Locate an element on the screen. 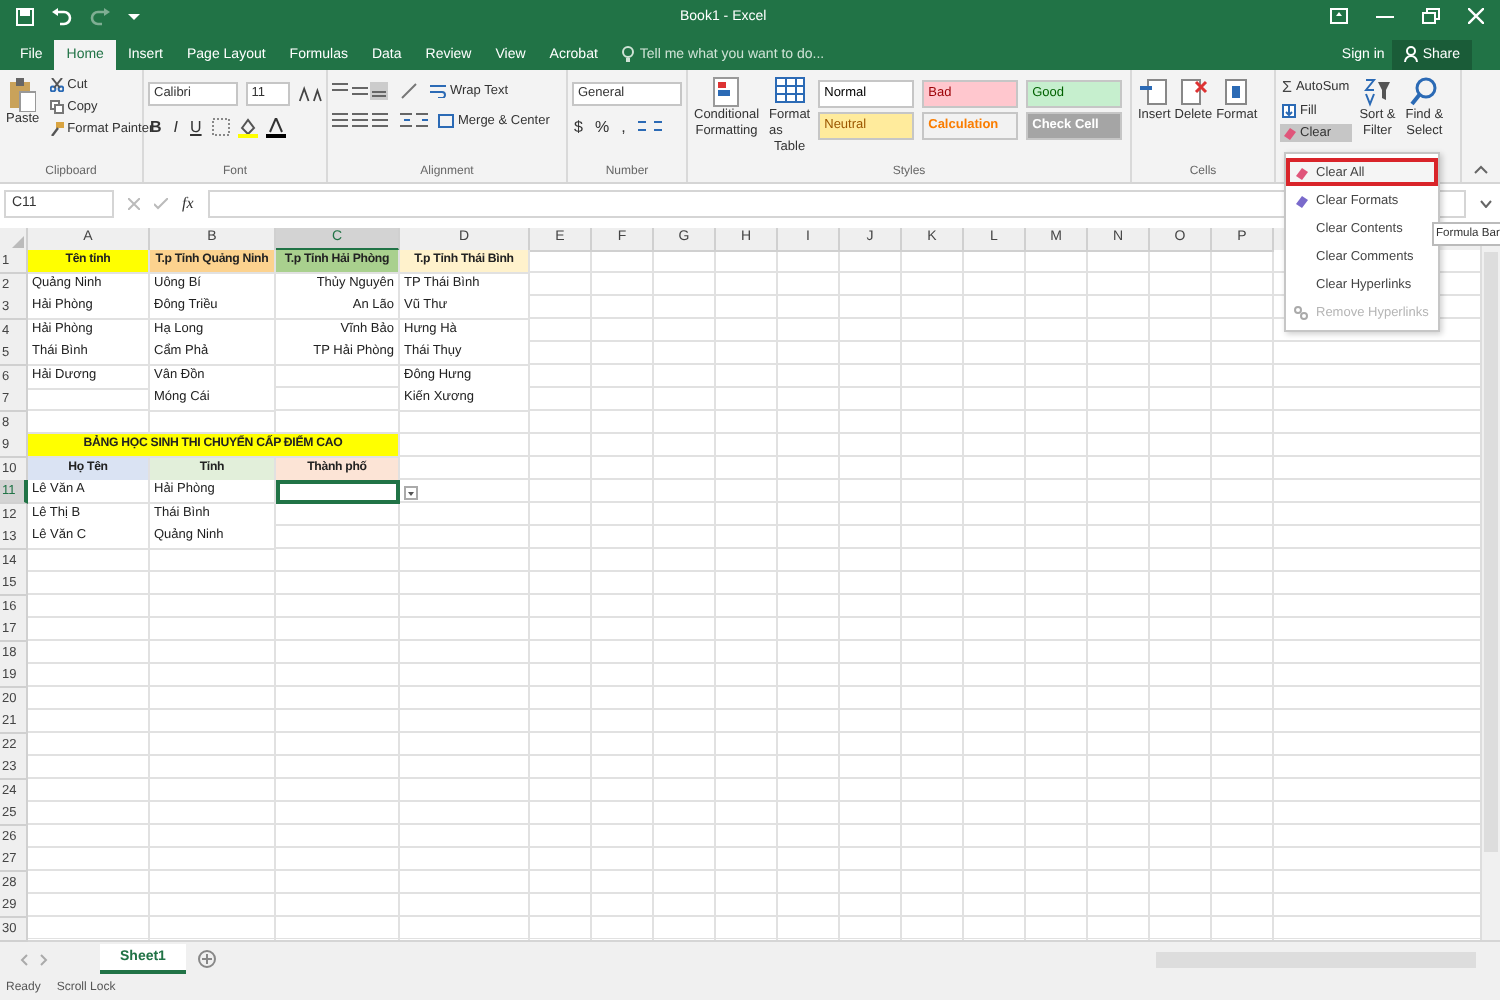 This screenshot has height=1000, width=1500. comma-button: , is located at coordinates (623, 126).